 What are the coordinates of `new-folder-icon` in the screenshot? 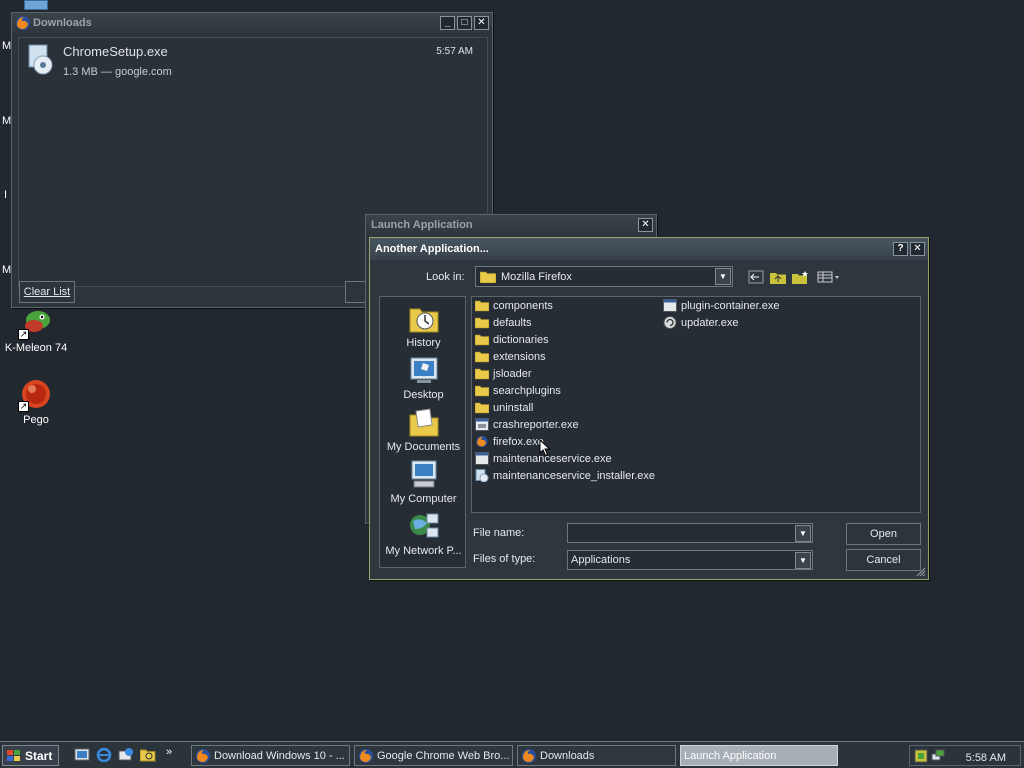 It's located at (800, 277).